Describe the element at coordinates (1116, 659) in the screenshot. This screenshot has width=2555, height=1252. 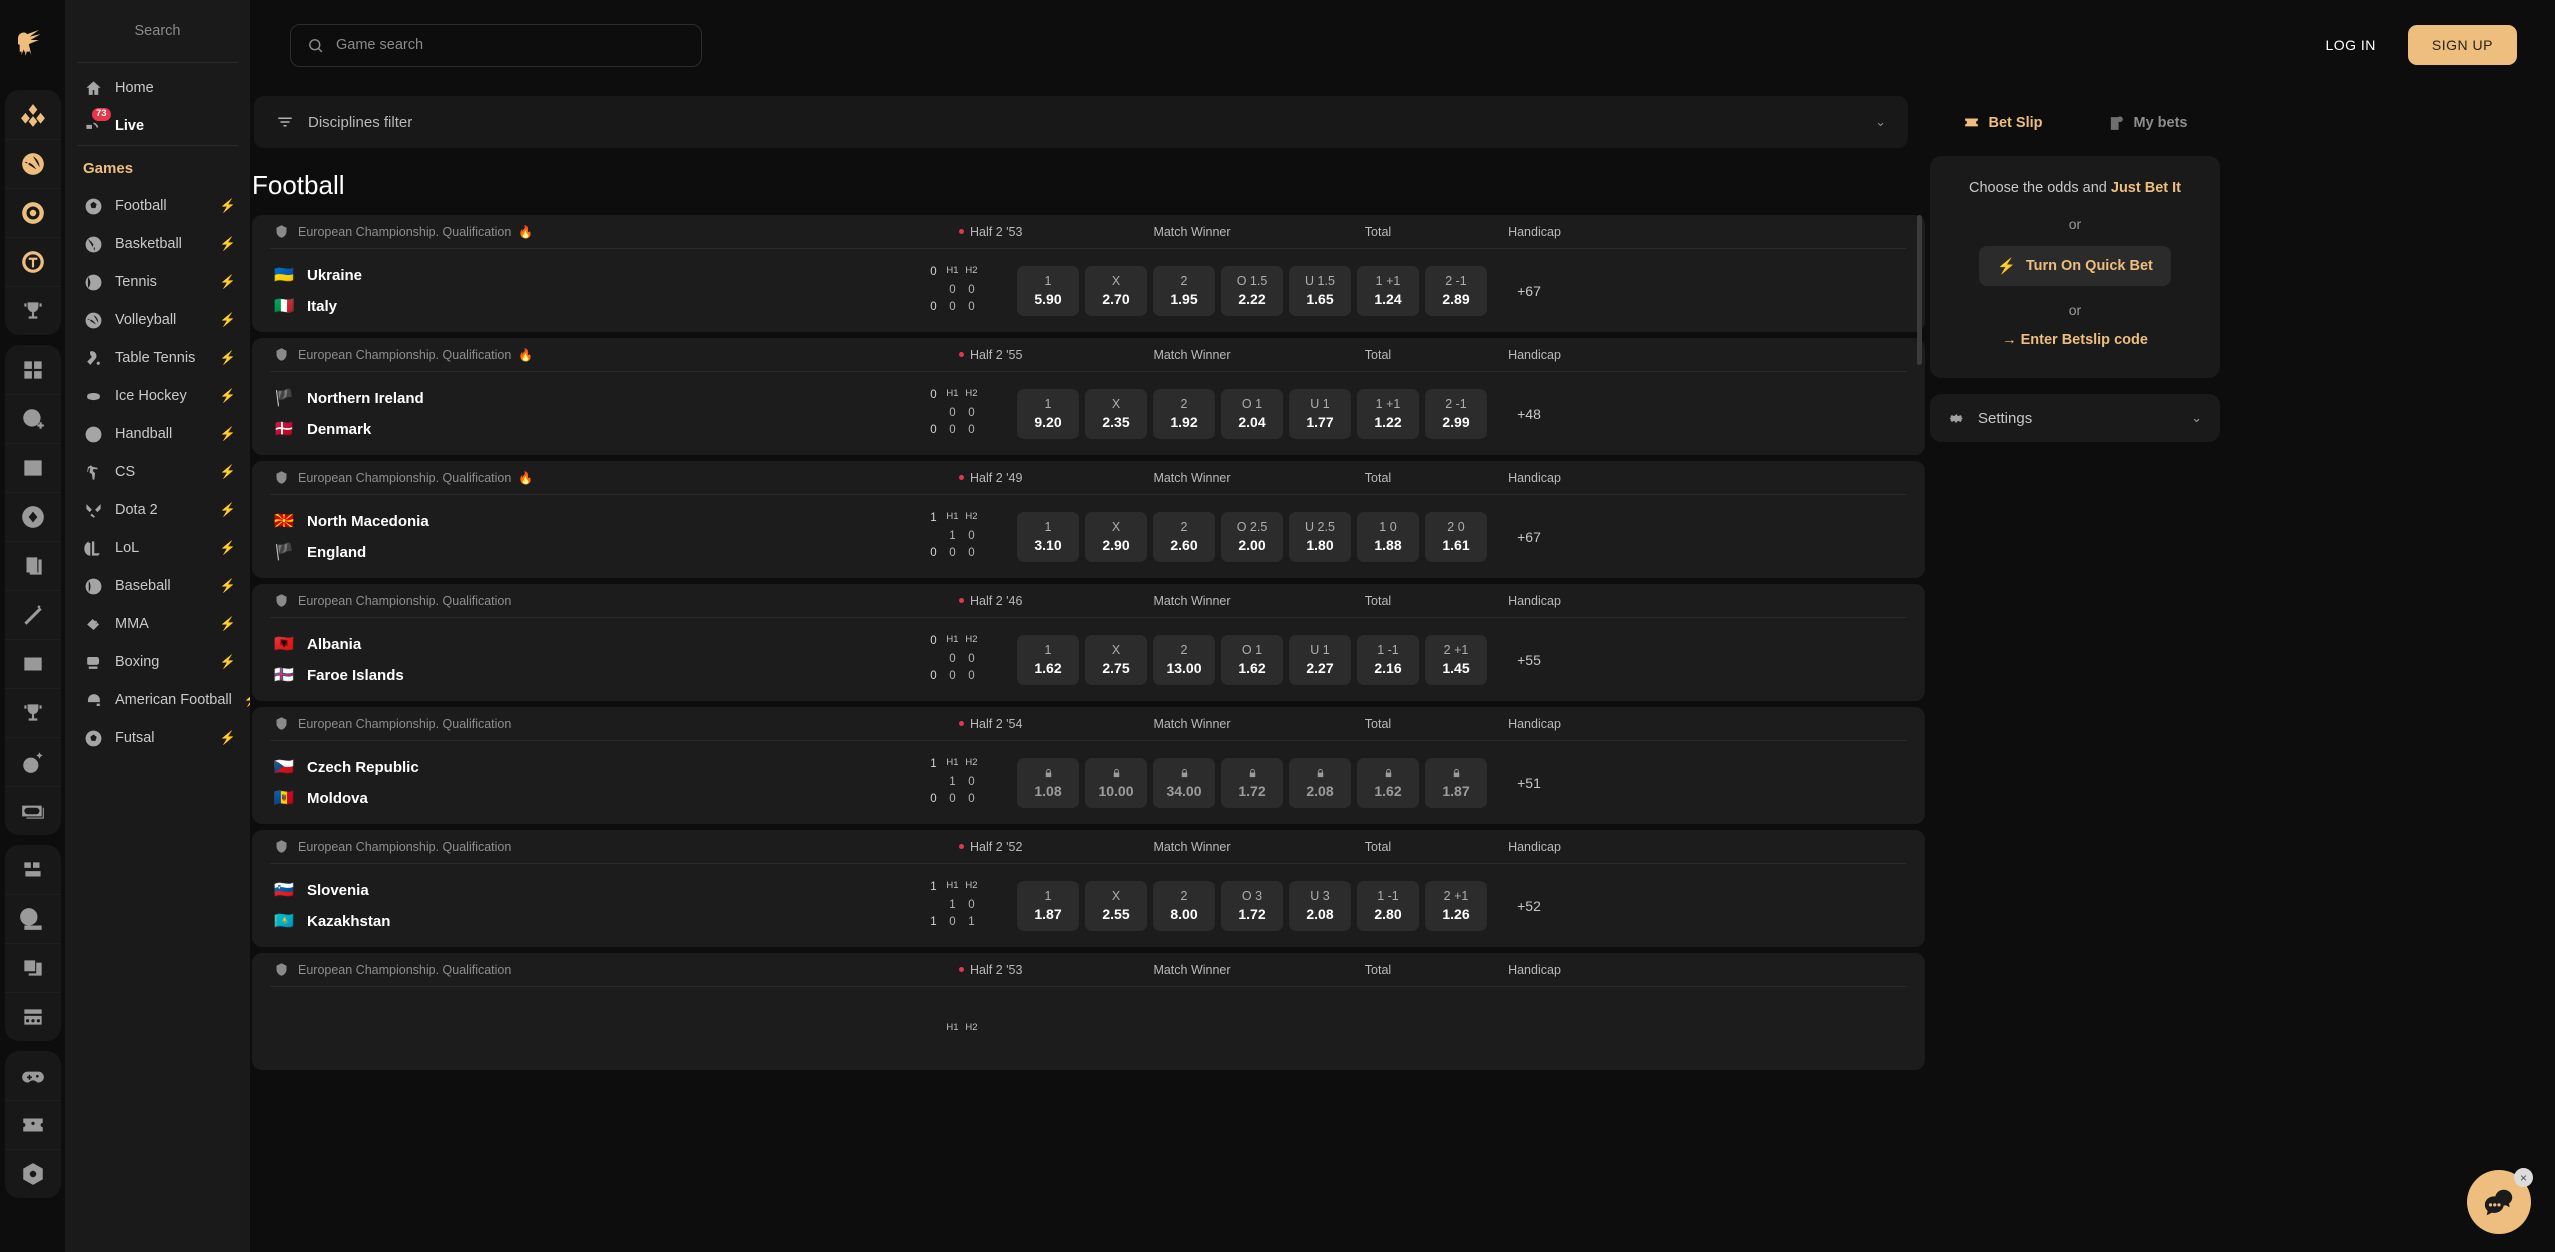
I see `odd-button: X 2.75` at that location.